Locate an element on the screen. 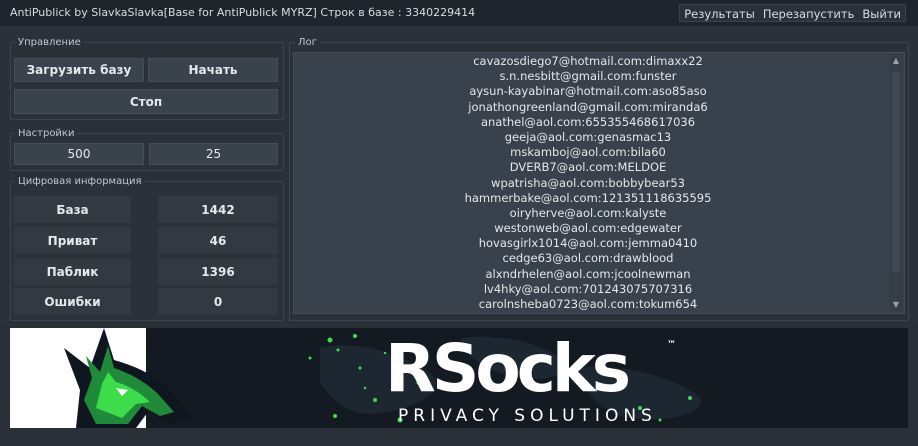 This screenshot has height=446, width=918. log-line: wpatrisha@aol.com:bobbybear53 is located at coordinates (588, 182).